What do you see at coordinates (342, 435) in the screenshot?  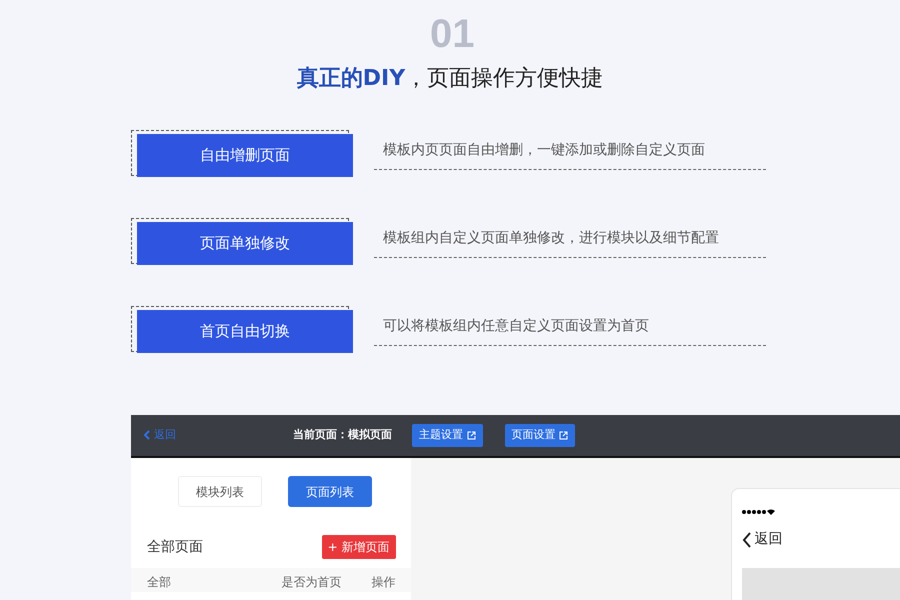 I see `current-page-label: 当前页面：模拟页面` at bounding box center [342, 435].